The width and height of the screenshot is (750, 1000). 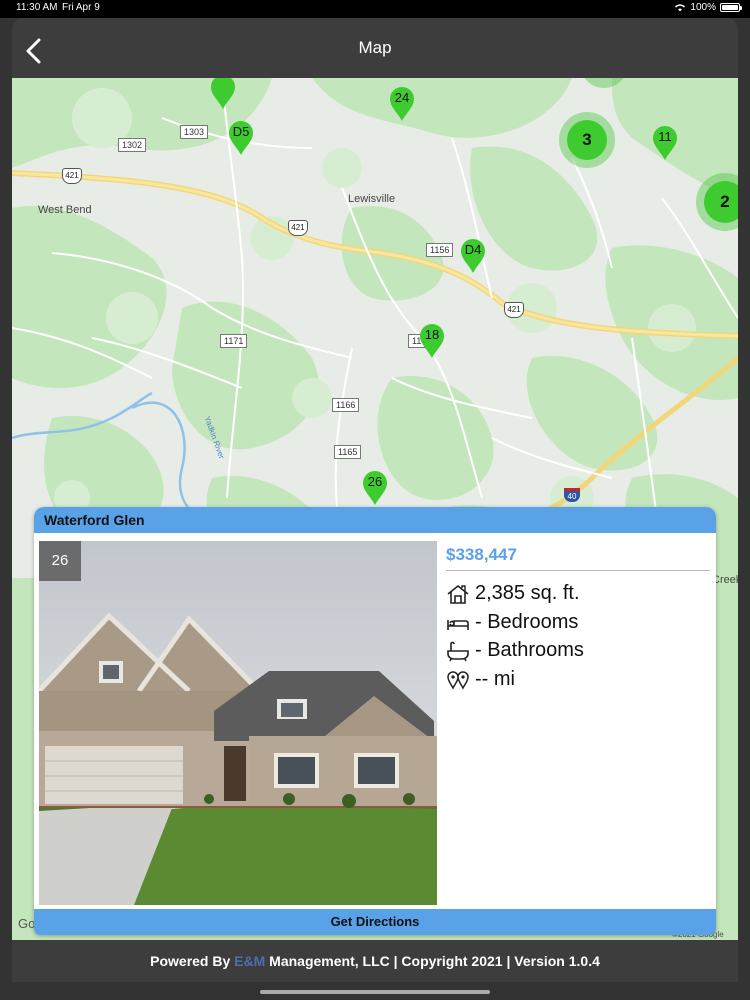 I want to click on marker-label: 24, so click(x=402, y=97).